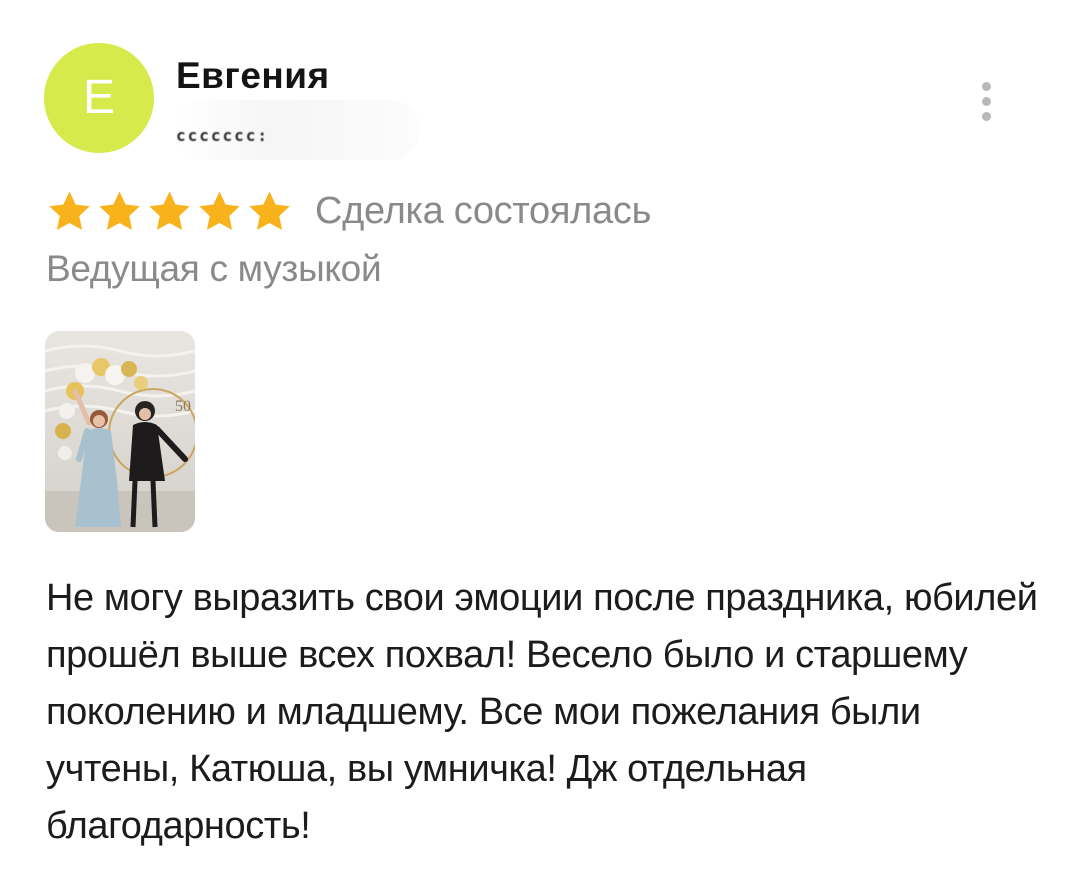 The height and width of the screenshot is (894, 1080). Describe the element at coordinates (253, 76) in the screenshot. I see `author-name: Евгения` at that location.